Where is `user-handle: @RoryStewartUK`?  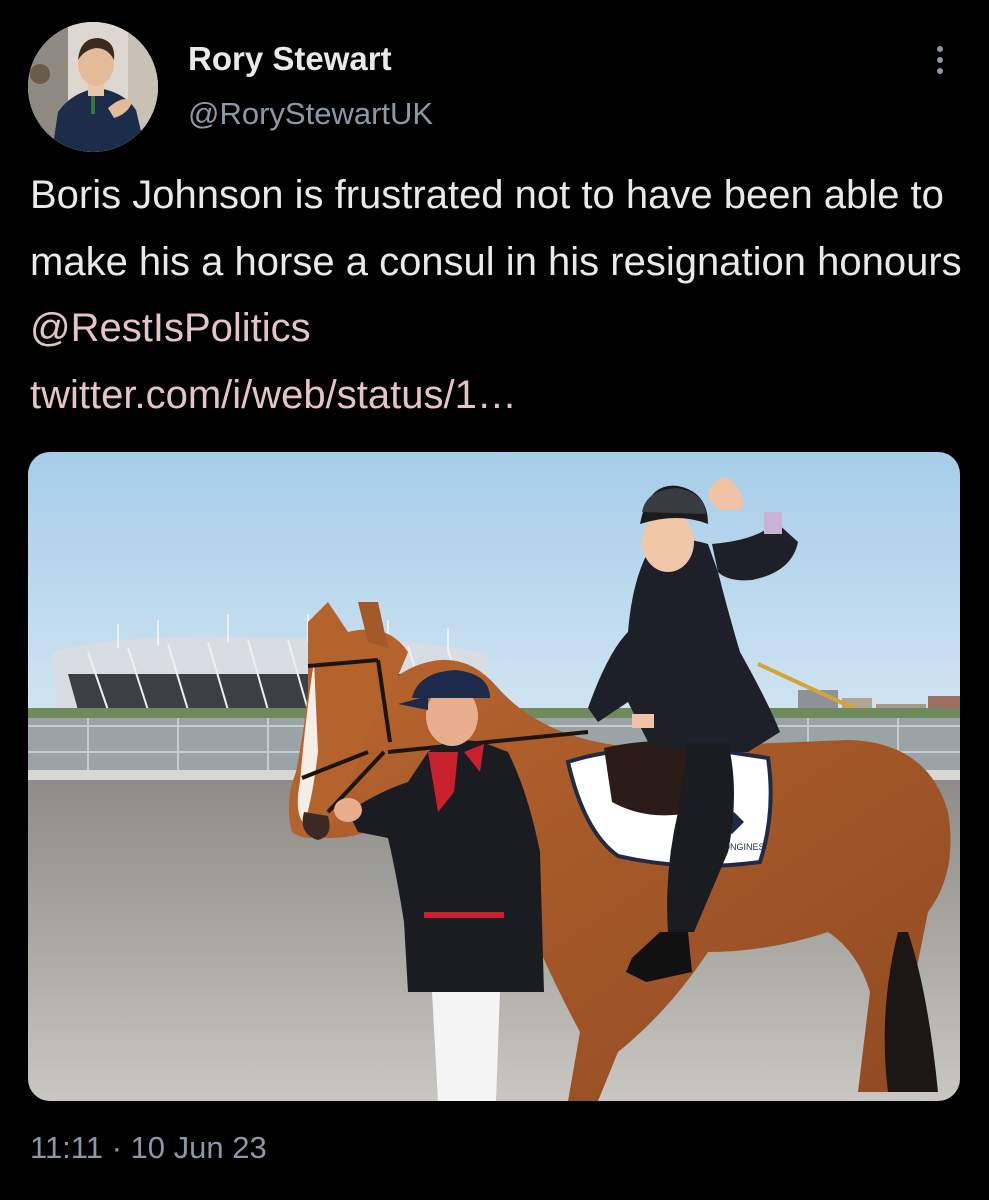 user-handle: @RoryStewartUK is located at coordinates (310, 114).